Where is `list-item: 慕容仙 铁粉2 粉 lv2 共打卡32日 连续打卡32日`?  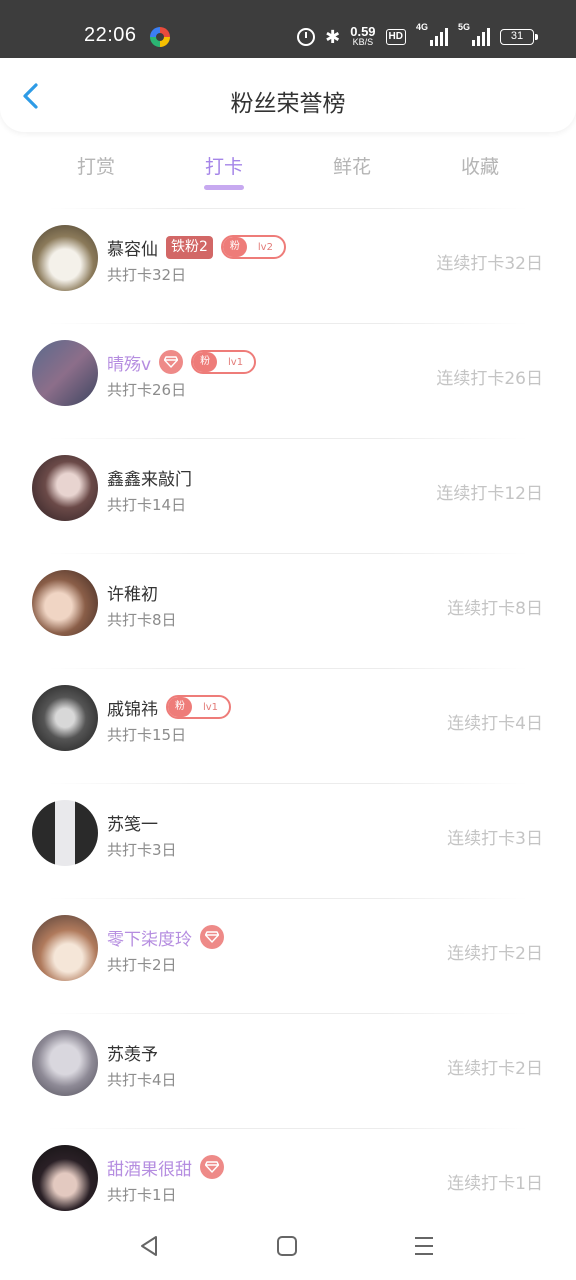 list-item: 慕容仙 铁粉2 粉 lv2 共打卡32日 连续打卡32日 is located at coordinates (288, 265).